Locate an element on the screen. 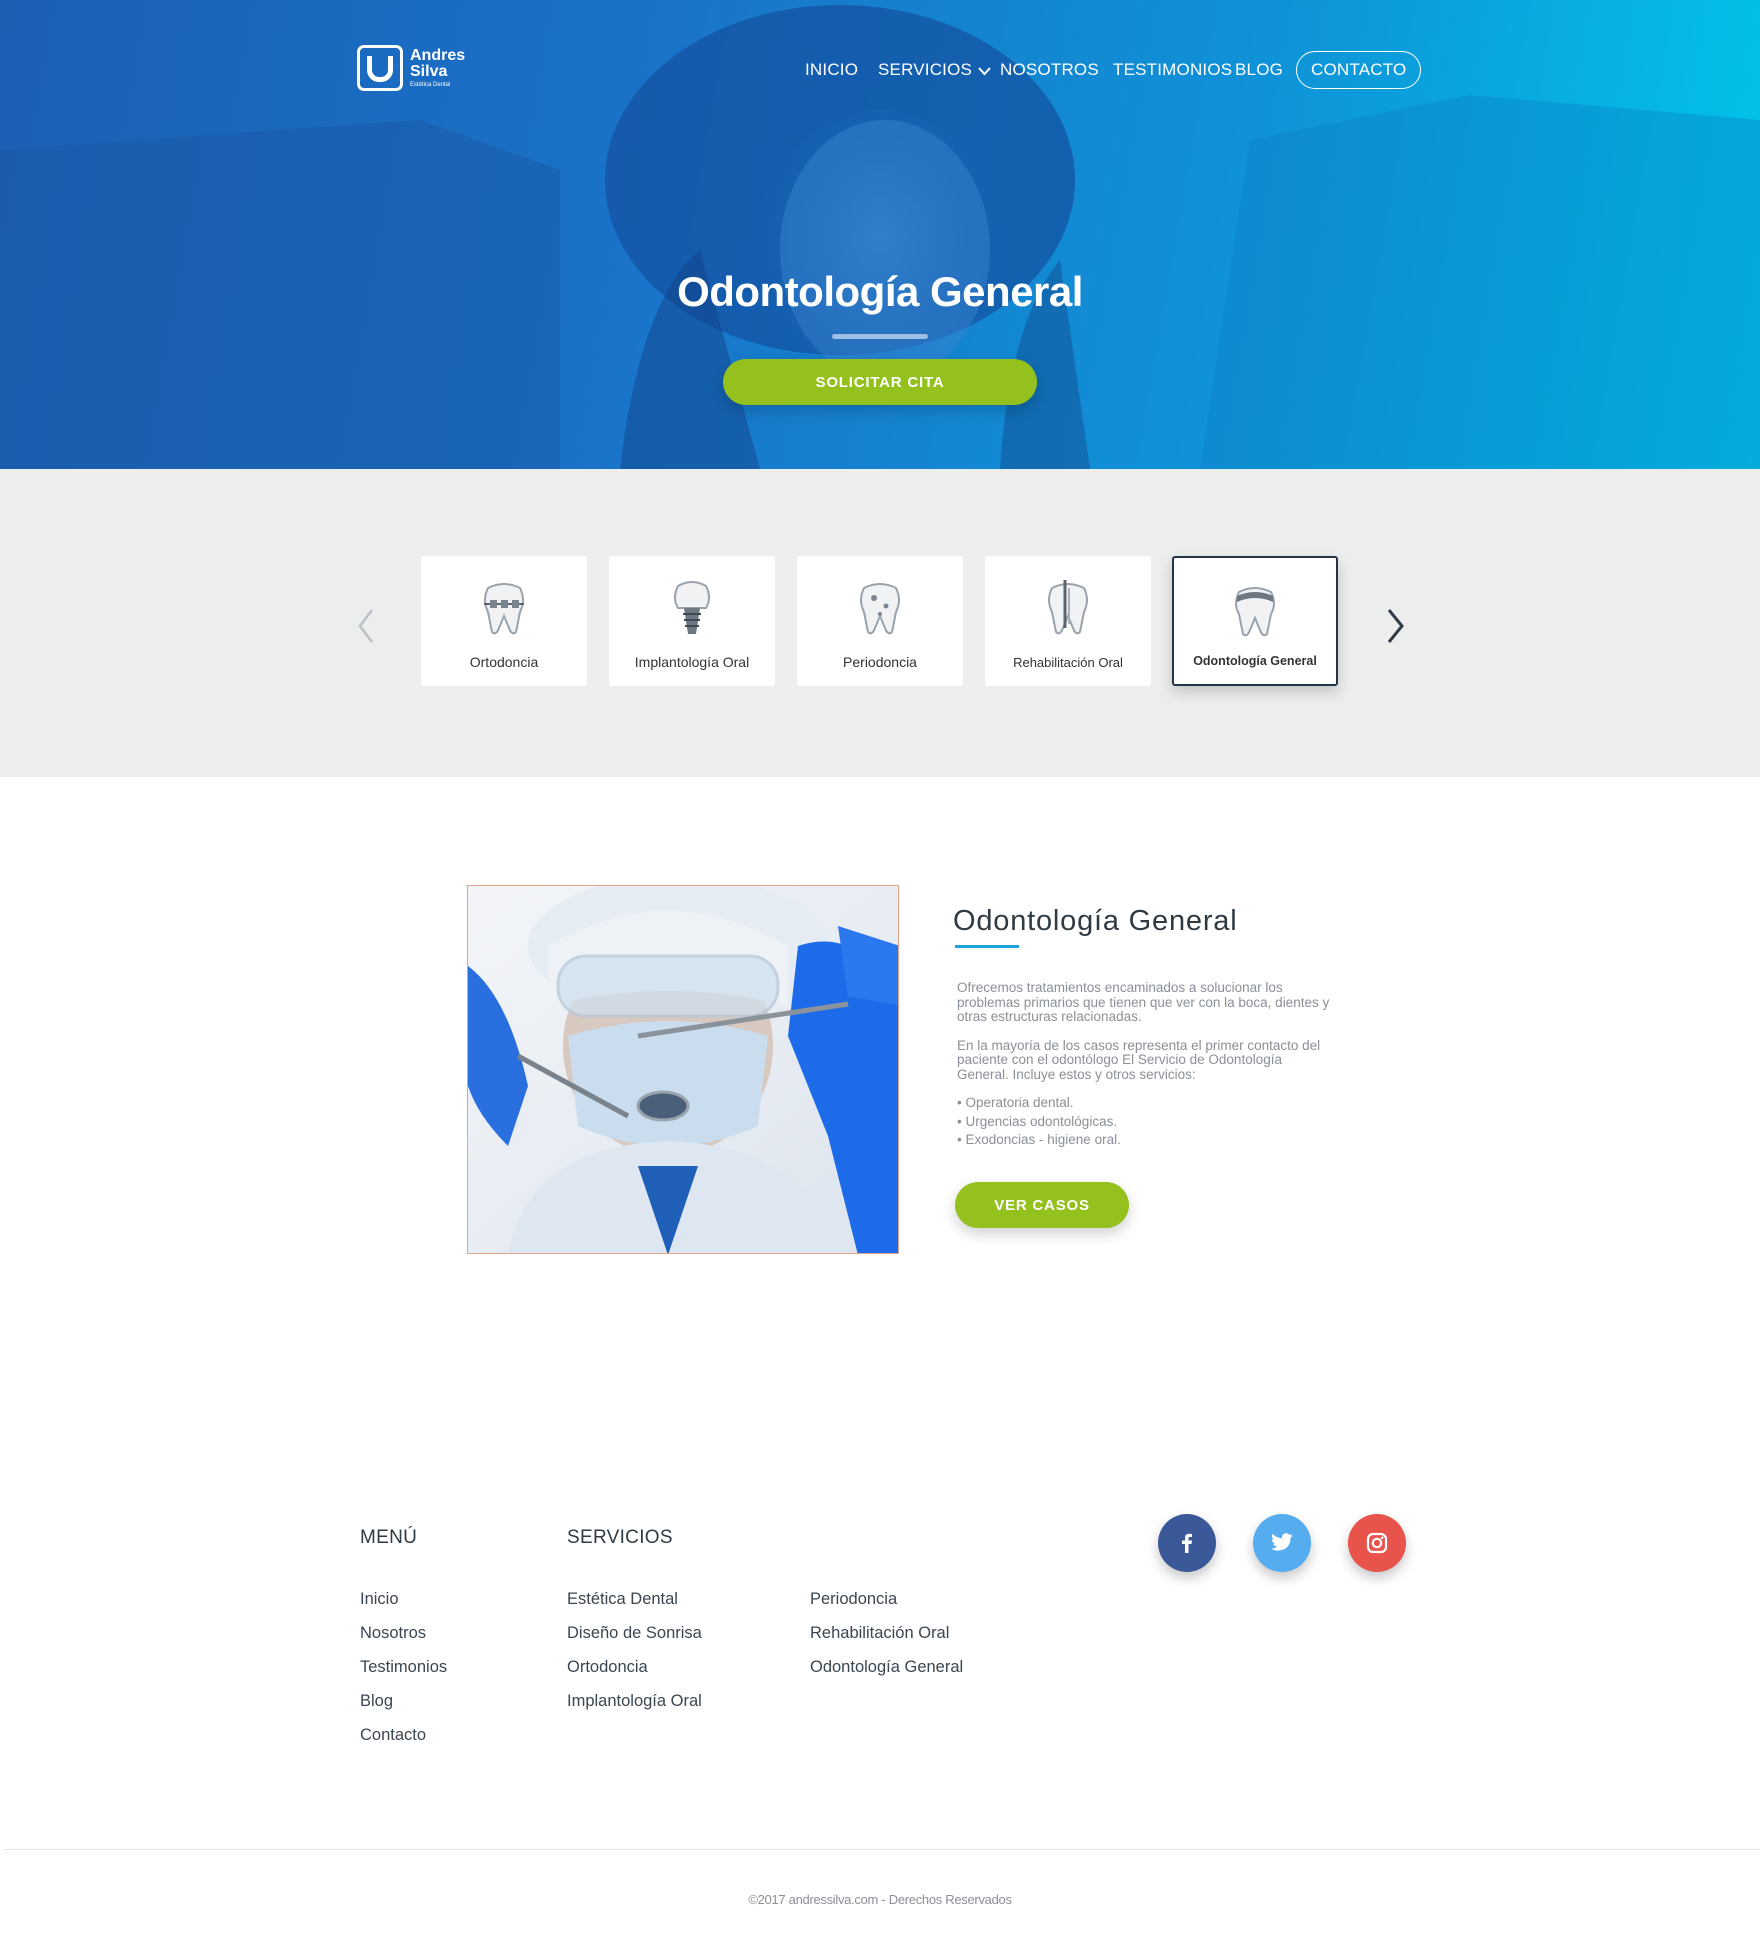 The width and height of the screenshot is (1760, 1946). nav-blog: BLOG is located at coordinates (1259, 70).